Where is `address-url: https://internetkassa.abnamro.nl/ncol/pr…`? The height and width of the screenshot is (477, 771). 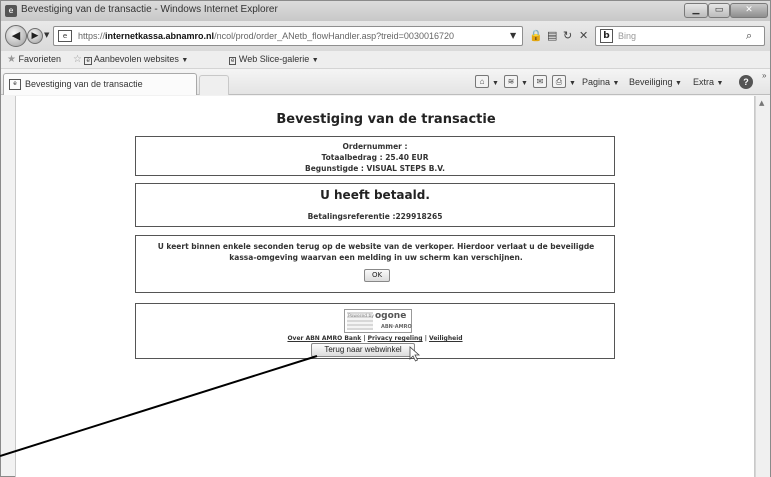 address-url: https://internetkassa.abnamro.nl/ncol/pr… is located at coordinates (266, 36).